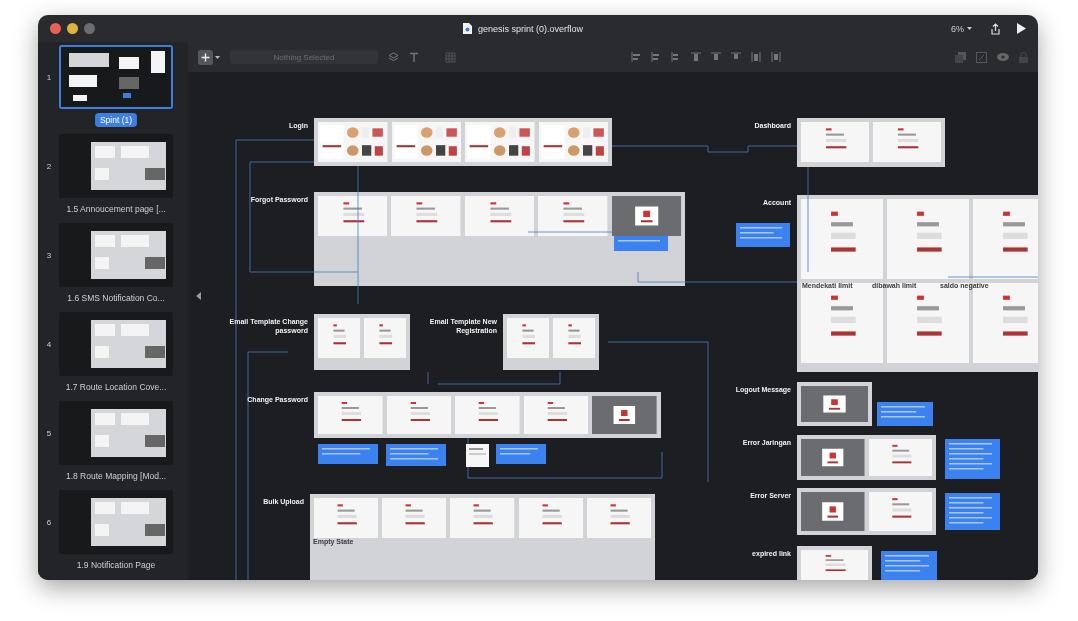 This screenshot has height=621, width=1078. What do you see at coordinates (49, 344) in the screenshot?
I see `page-number: 4` at bounding box center [49, 344].